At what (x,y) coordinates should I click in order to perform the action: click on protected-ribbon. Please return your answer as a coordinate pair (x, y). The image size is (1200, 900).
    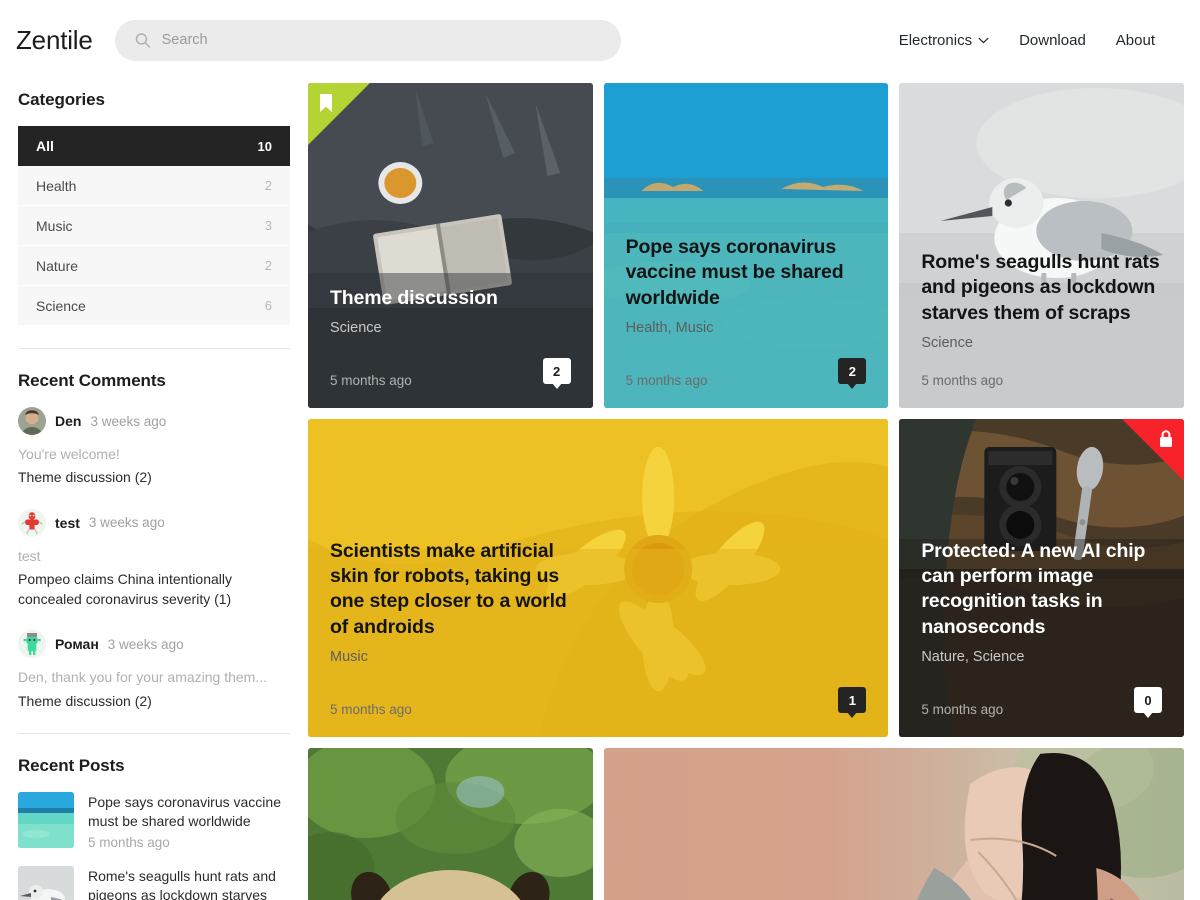
    Looking at the image, I should click on (1152, 450).